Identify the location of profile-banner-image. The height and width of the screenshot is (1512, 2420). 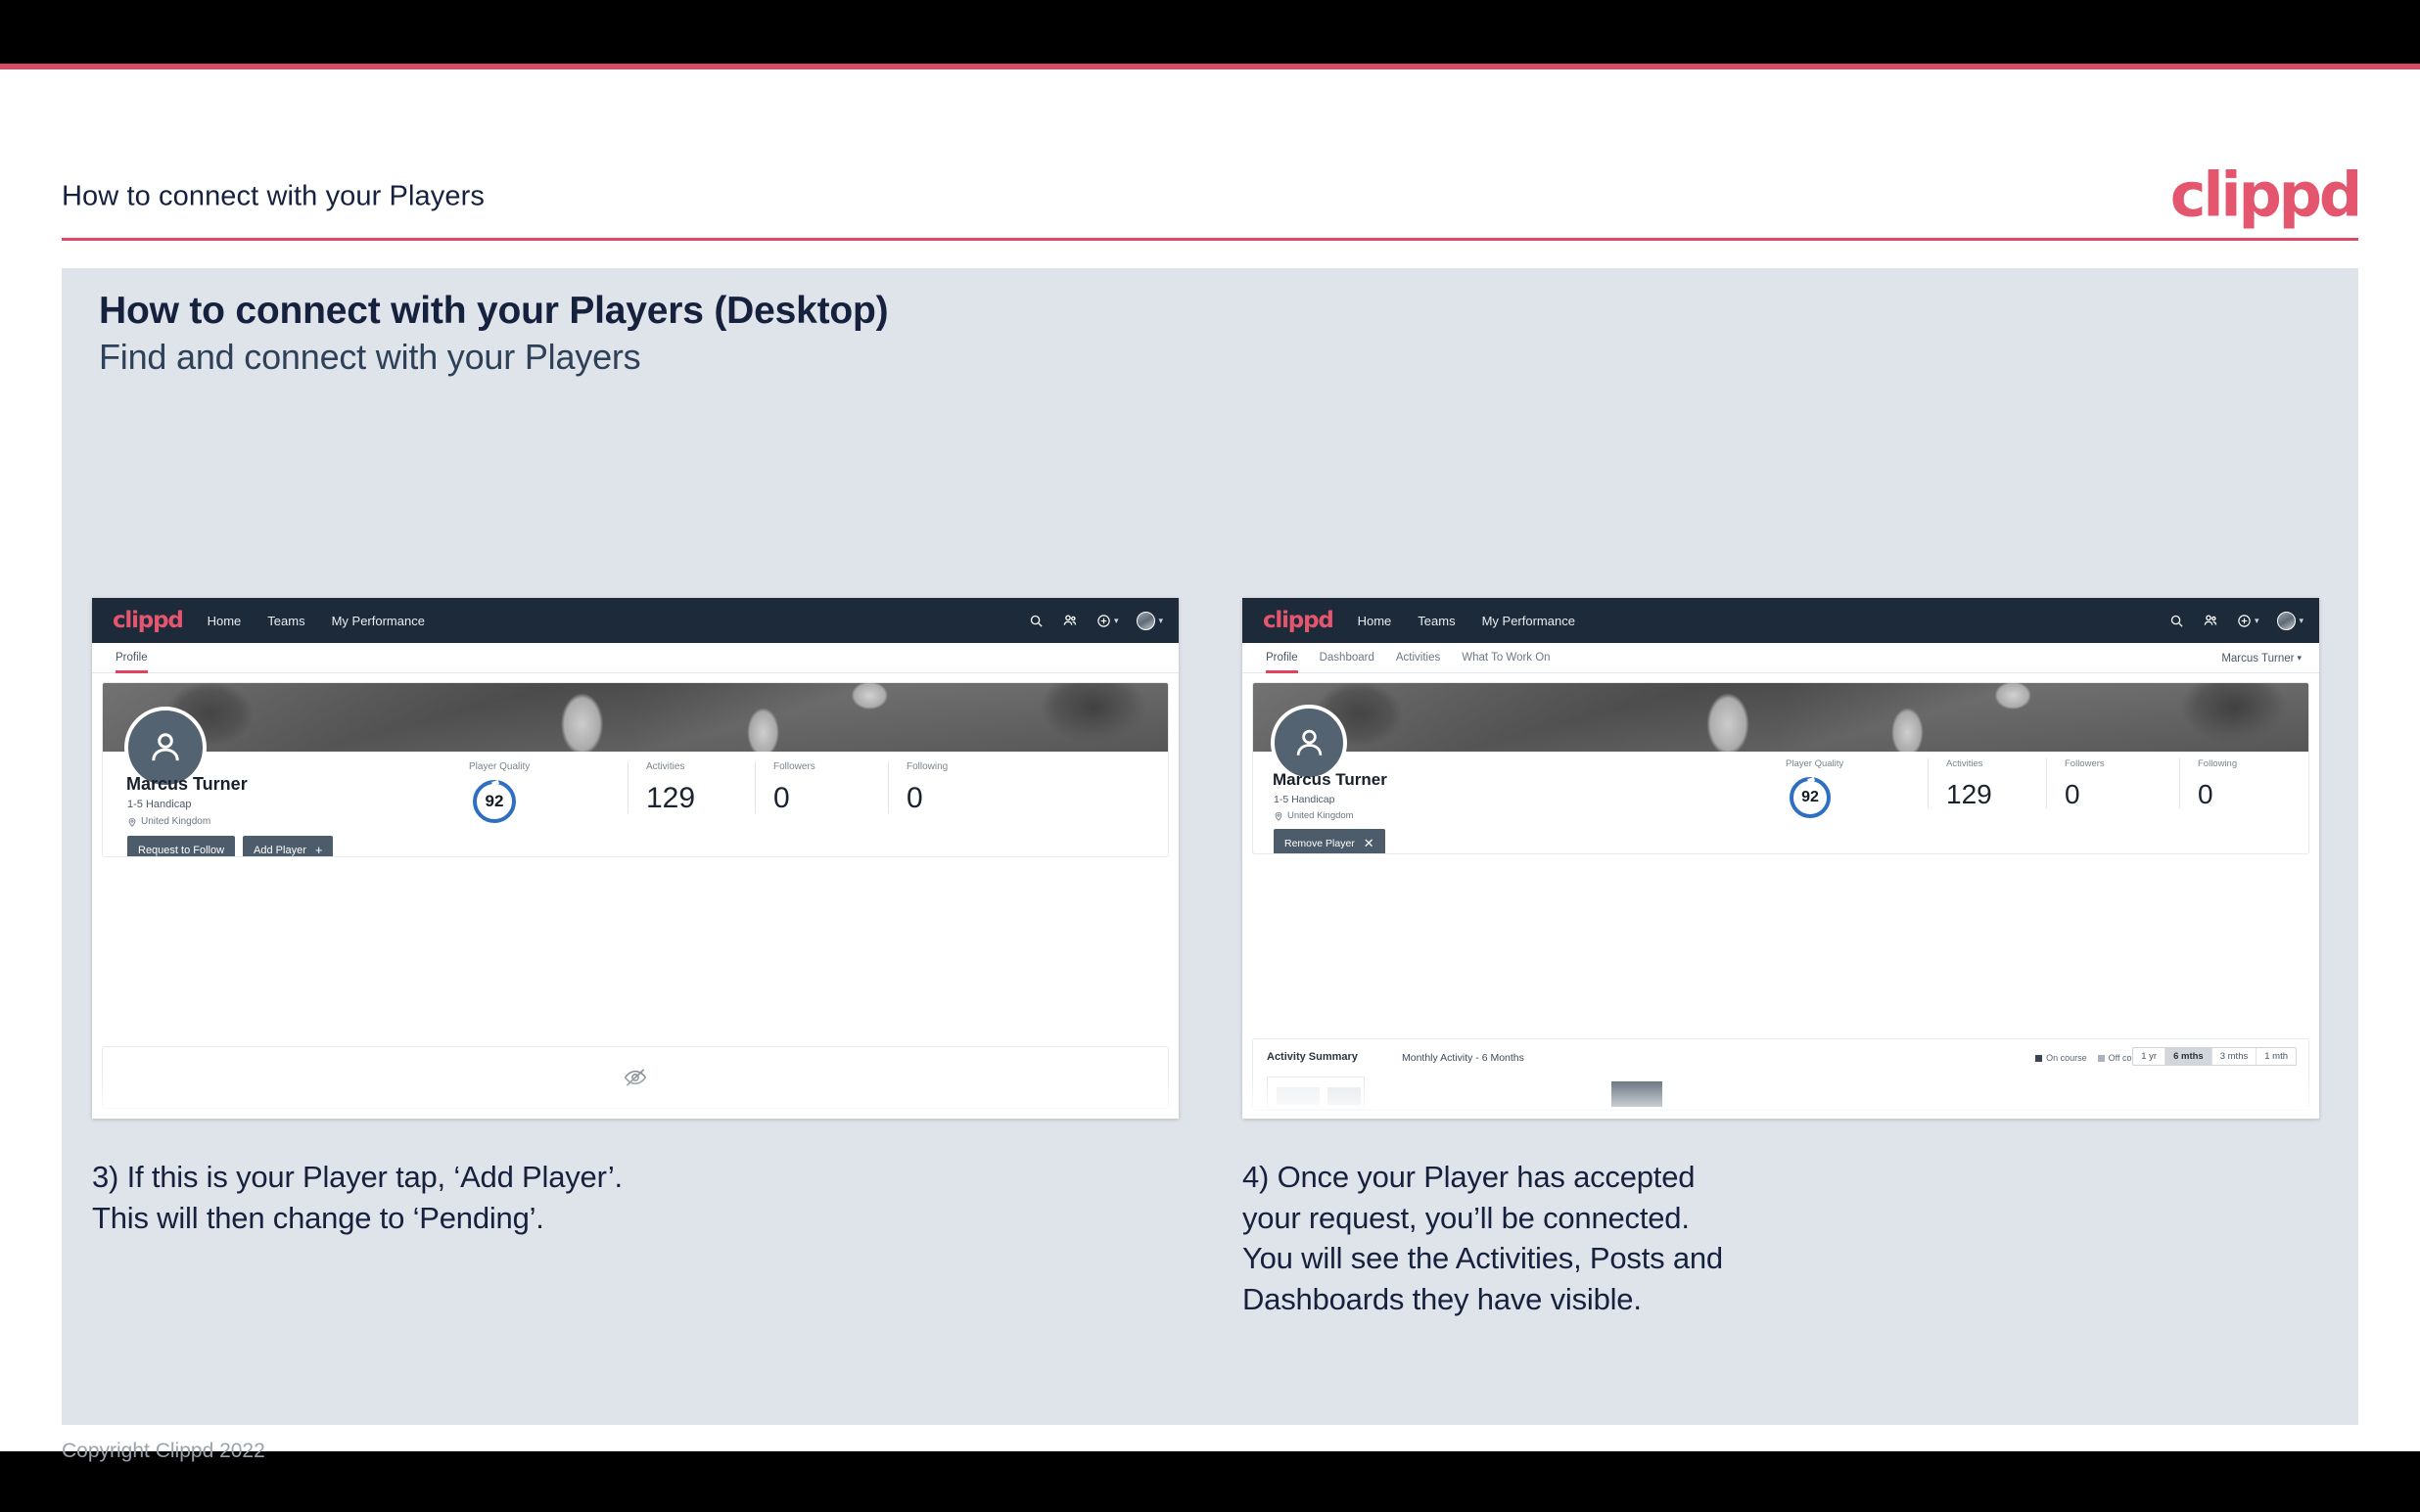
(1780, 717).